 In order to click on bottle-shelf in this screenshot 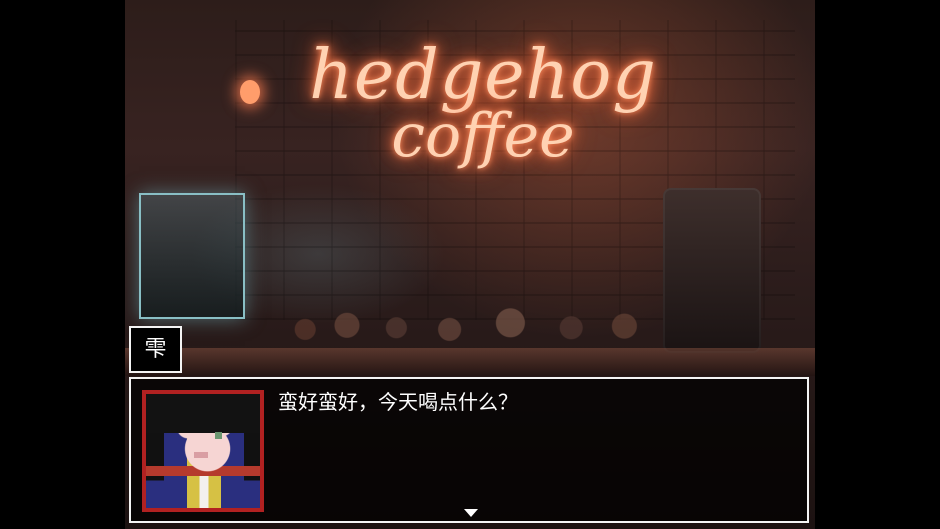, I will do `click(480, 313)`.